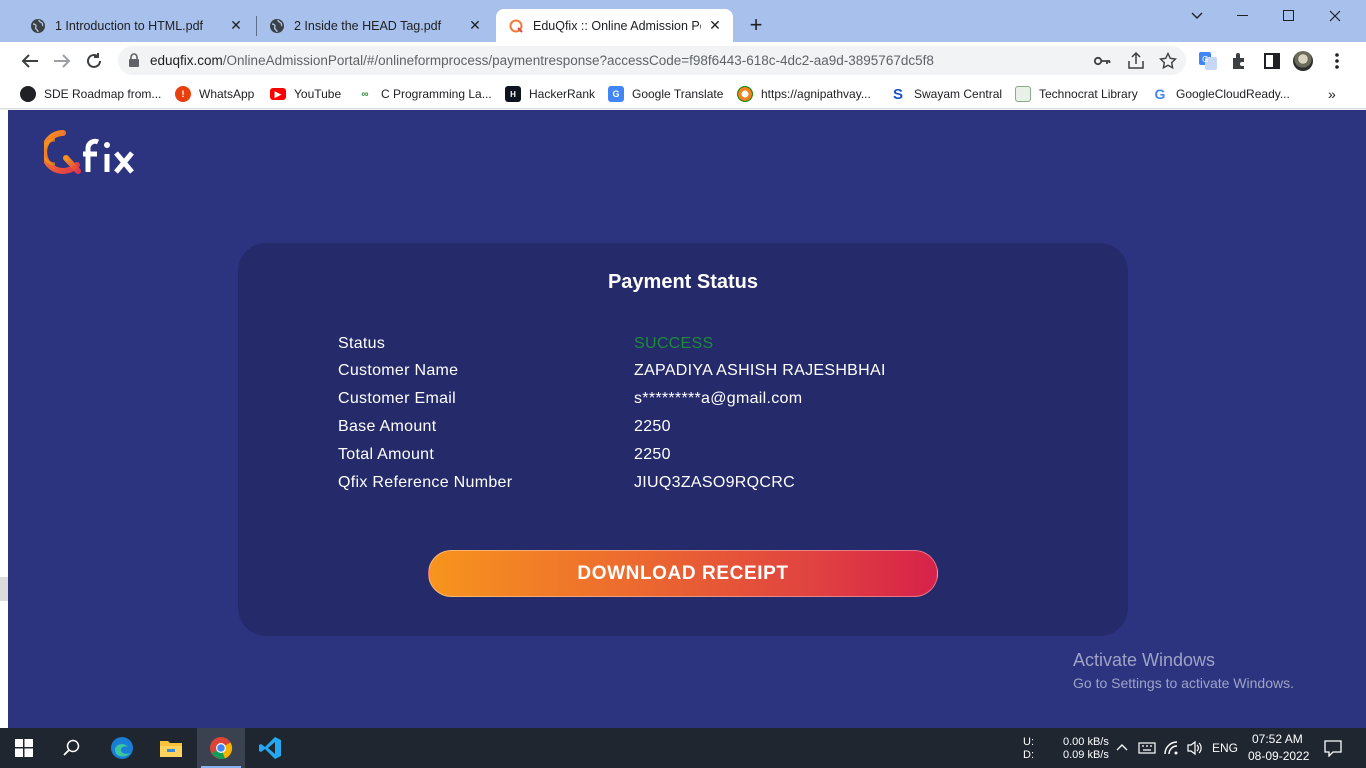 The image size is (1366, 768). What do you see at coordinates (897, 94) in the screenshot?
I see `bookmark-swayam-icon: S` at bounding box center [897, 94].